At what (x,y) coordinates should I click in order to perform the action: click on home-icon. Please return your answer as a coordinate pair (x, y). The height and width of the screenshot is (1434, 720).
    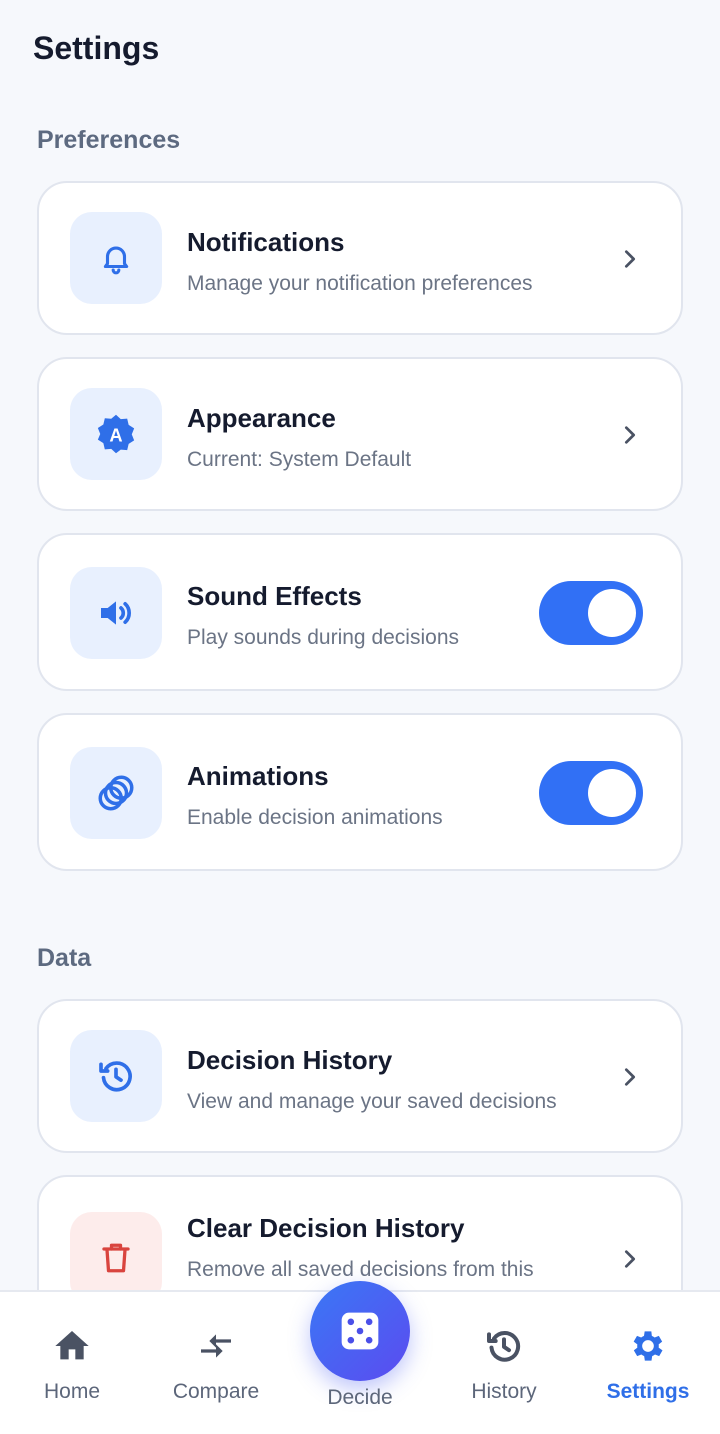
    Looking at the image, I should click on (72, 1345).